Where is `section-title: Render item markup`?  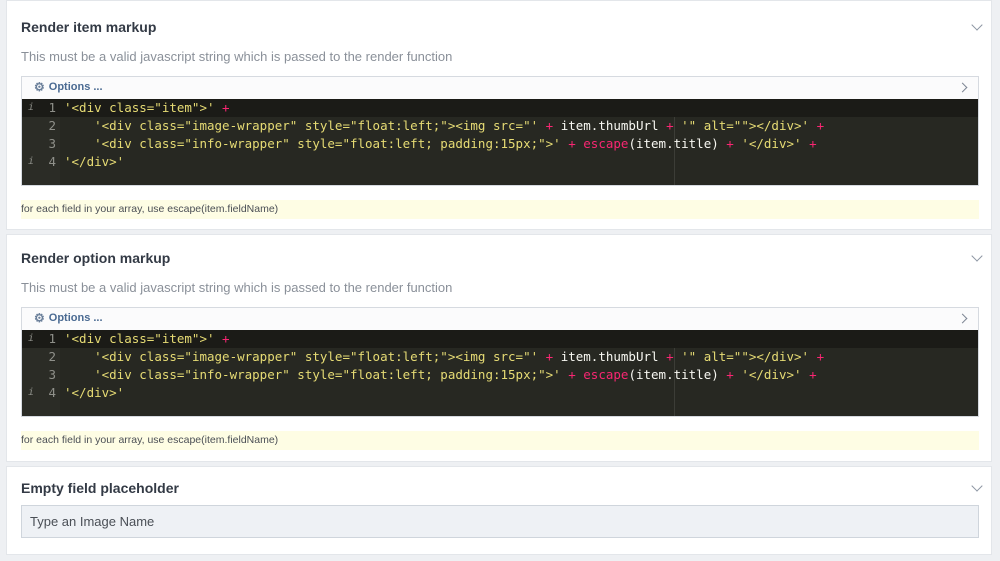 section-title: Render item markup is located at coordinates (89, 27).